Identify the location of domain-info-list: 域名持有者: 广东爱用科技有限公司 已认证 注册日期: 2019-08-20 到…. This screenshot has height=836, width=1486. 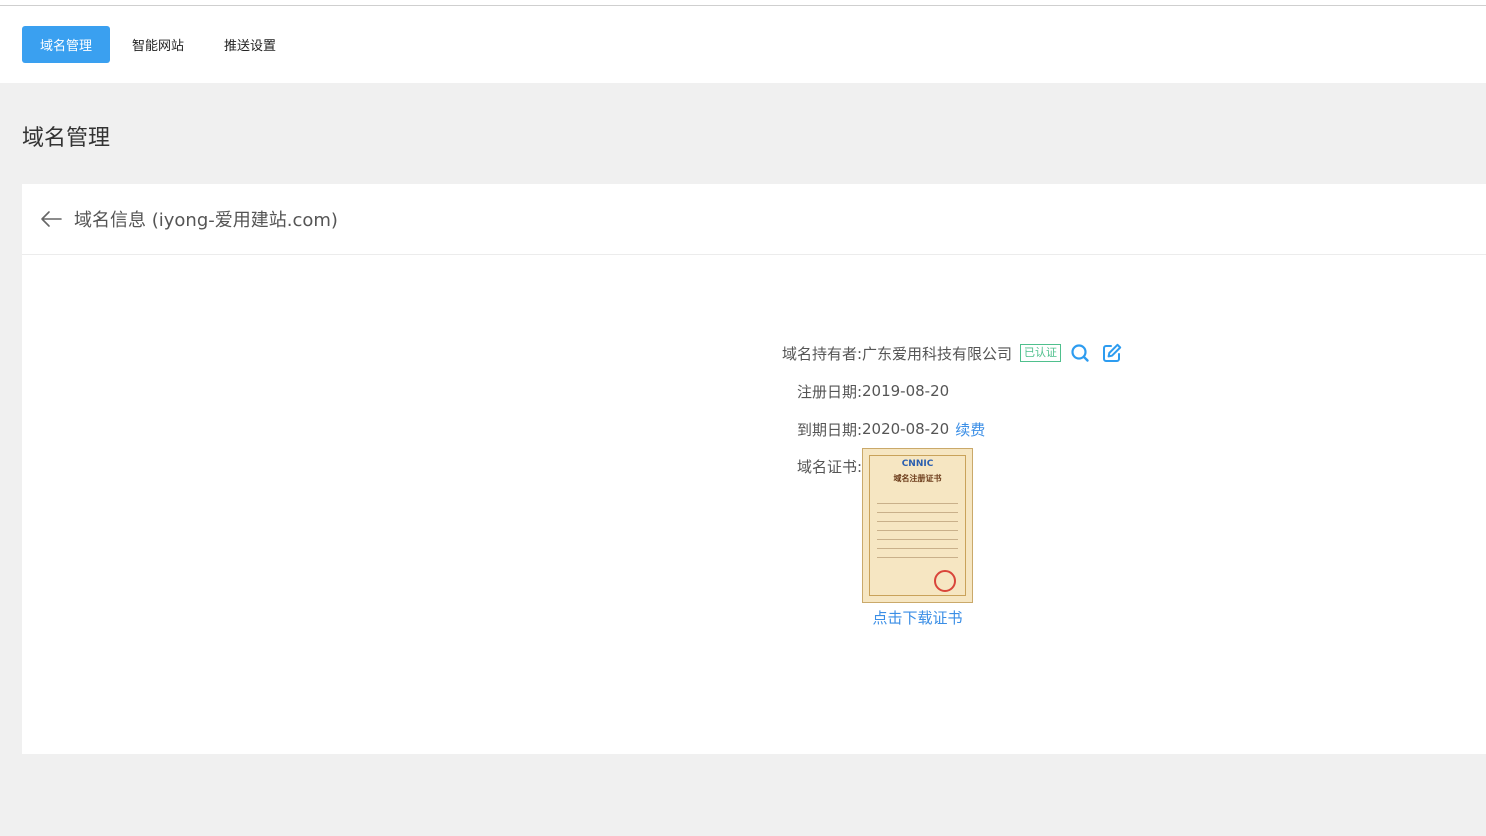
(923, 481).